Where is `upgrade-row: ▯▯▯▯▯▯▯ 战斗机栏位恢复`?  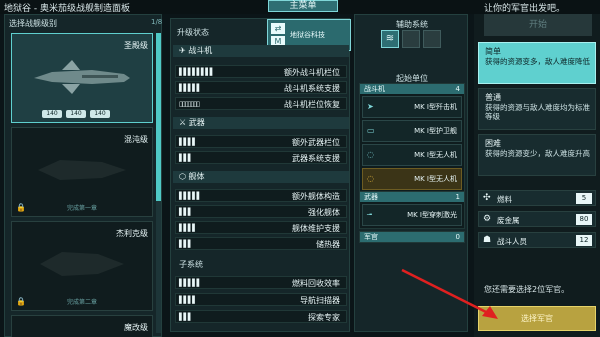 upgrade-row: ▯▯▯▯▯▯▯ 战斗机栏位恢复 is located at coordinates (261, 103).